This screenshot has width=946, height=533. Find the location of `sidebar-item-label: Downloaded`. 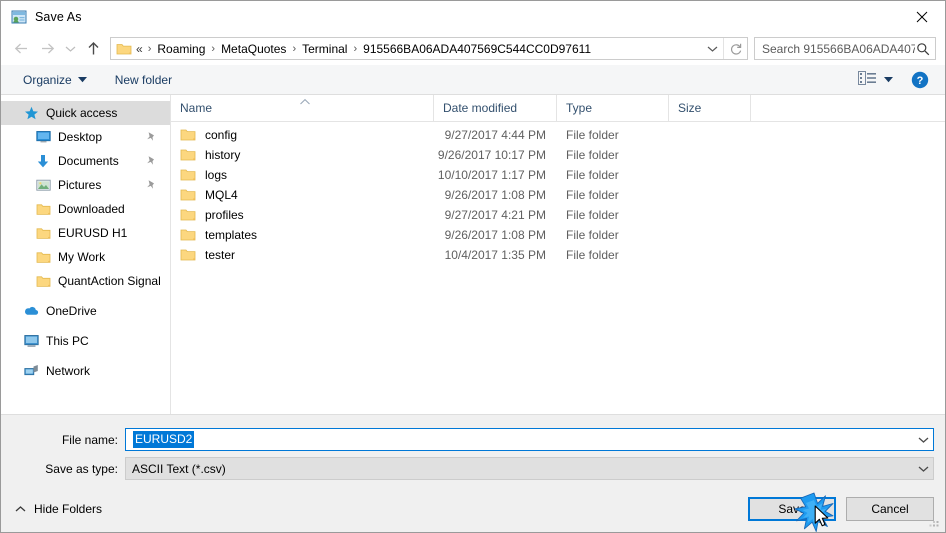

sidebar-item-label: Downloaded is located at coordinates (91, 209).